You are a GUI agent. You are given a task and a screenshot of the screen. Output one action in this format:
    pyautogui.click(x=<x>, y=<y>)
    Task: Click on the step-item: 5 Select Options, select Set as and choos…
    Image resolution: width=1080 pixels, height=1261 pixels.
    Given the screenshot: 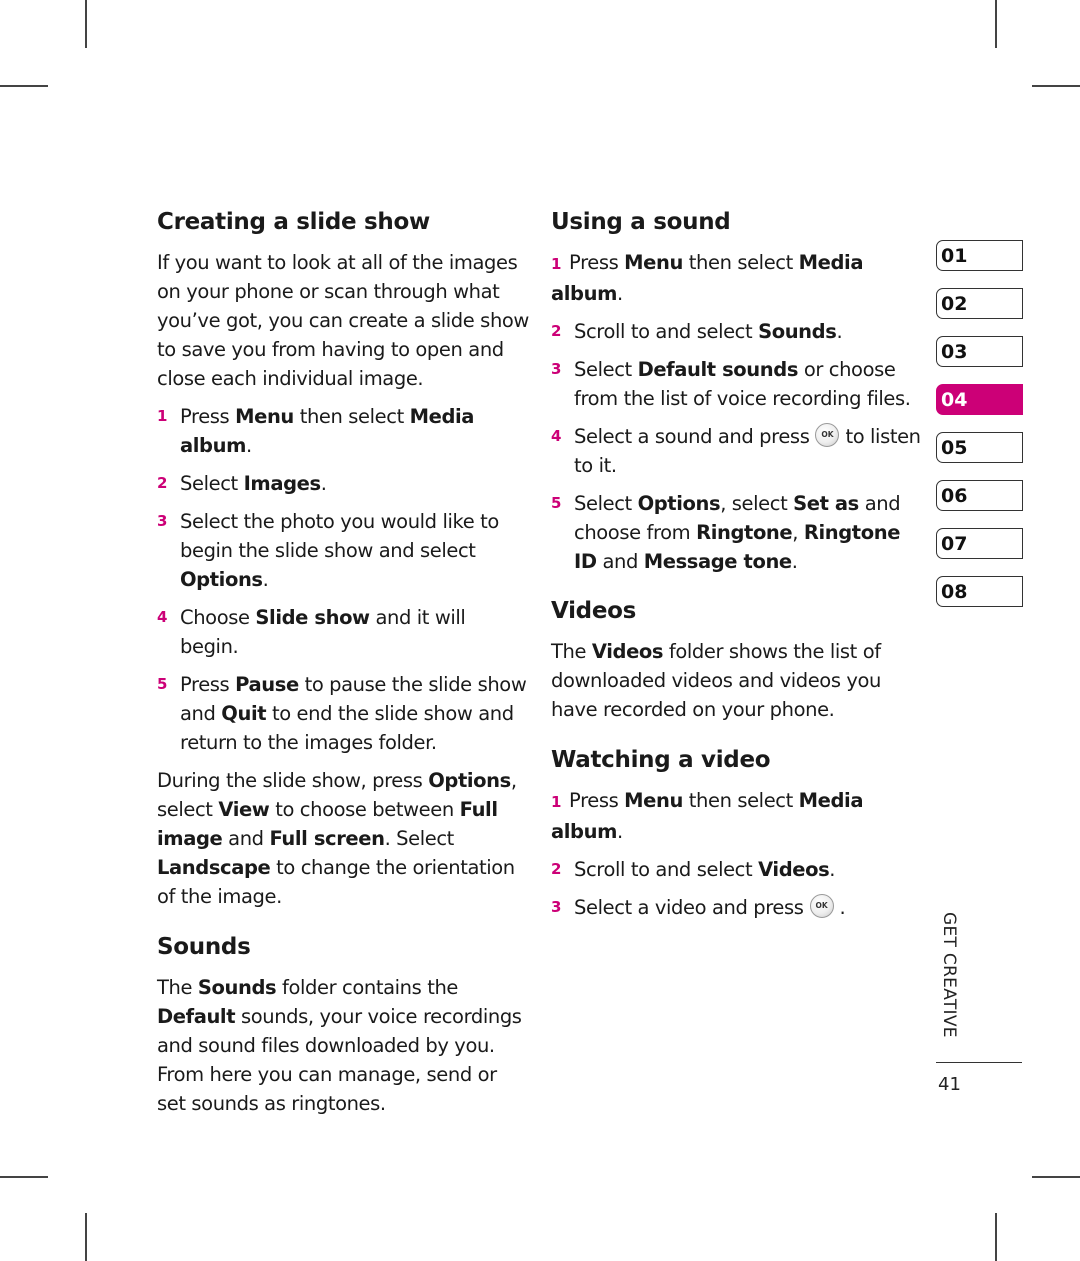 What is the action you would take?
    pyautogui.click(x=736, y=532)
    